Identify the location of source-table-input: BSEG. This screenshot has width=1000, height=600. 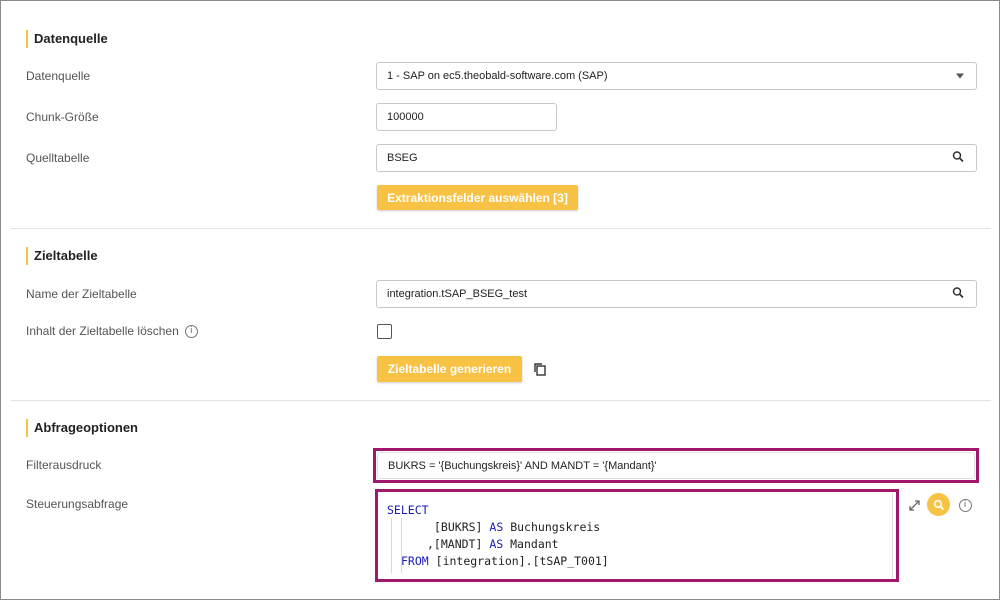
(676, 158).